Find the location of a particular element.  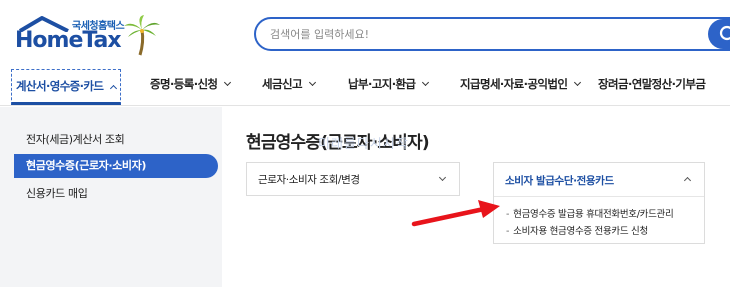

sidebar-item-credit-card: 신용카드 매입 is located at coordinates (116, 194).